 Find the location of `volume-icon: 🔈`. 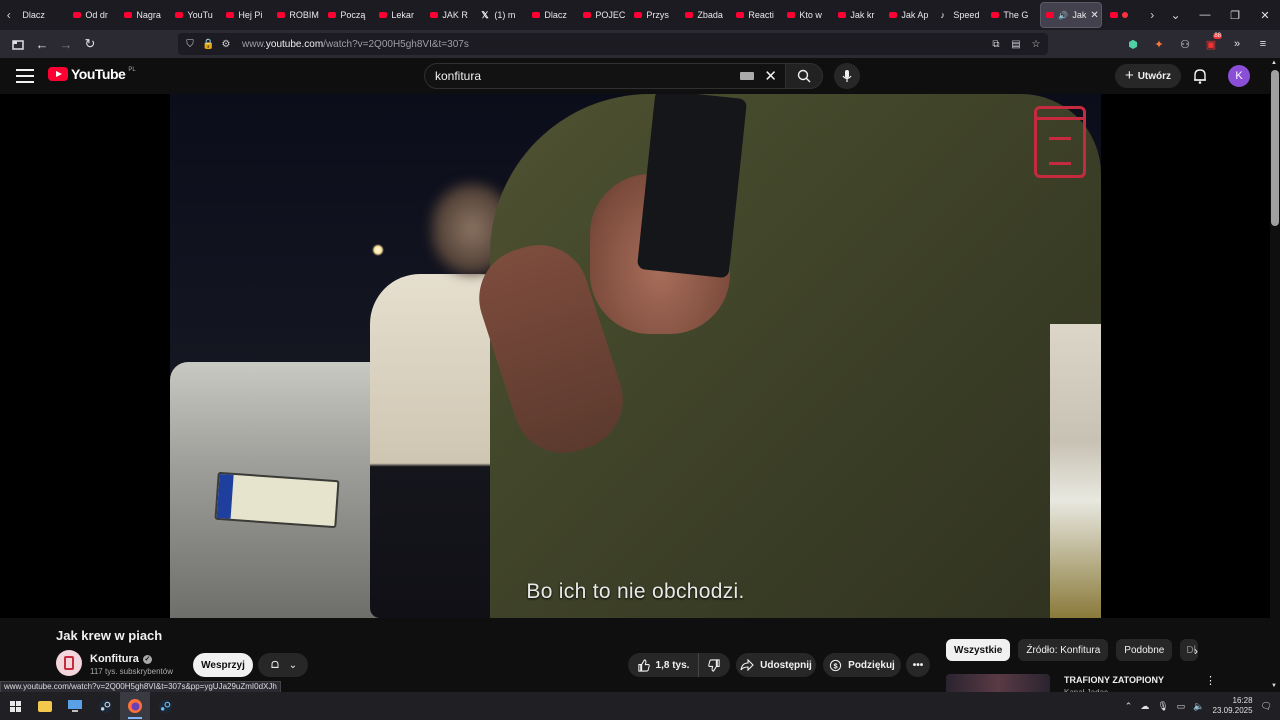

volume-icon: 🔈 is located at coordinates (1198, 706).